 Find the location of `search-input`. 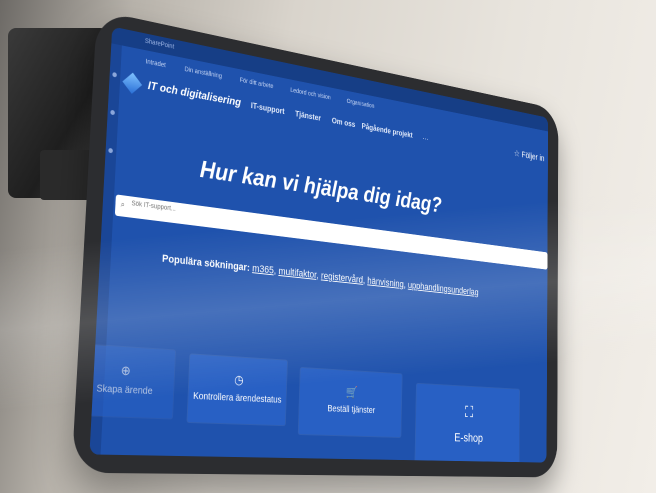

search-input is located at coordinates (249, 219).